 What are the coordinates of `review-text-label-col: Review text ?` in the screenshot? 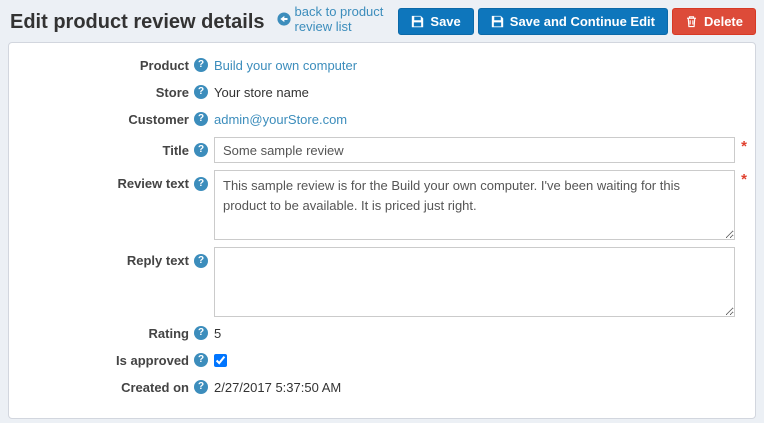 It's located at (108, 180).